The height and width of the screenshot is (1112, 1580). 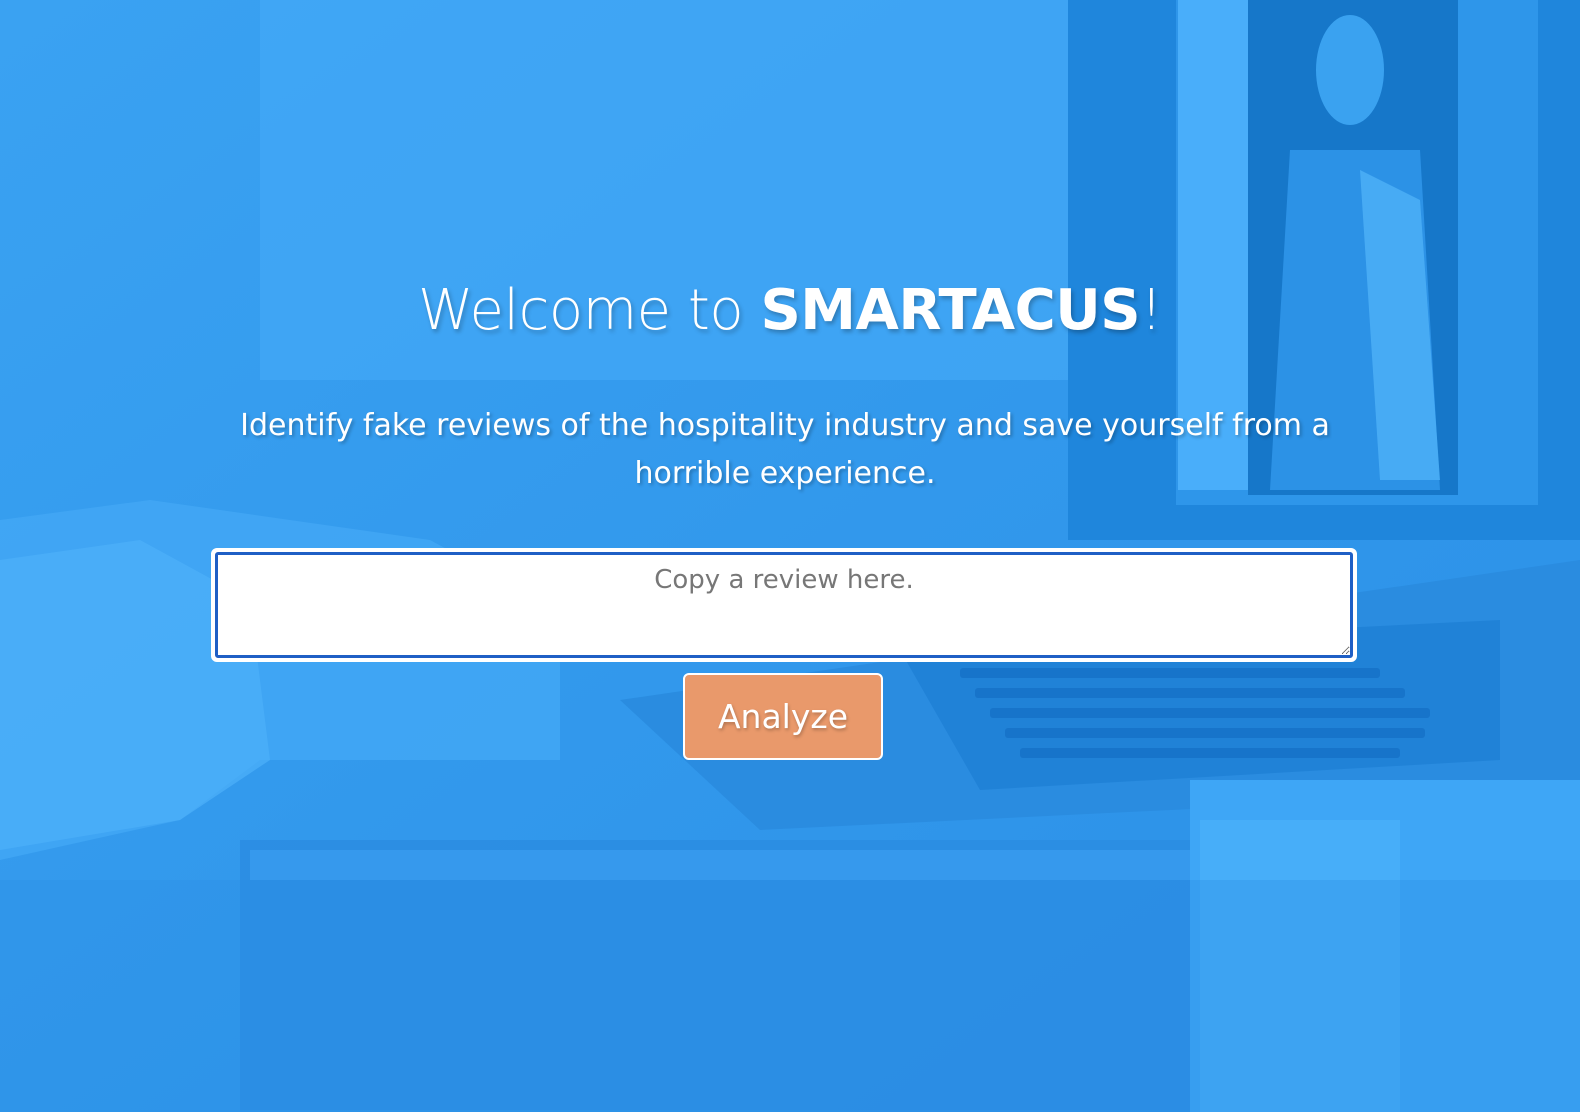 I want to click on page-title: Welcome to SMARTACUS!, so click(x=790, y=310).